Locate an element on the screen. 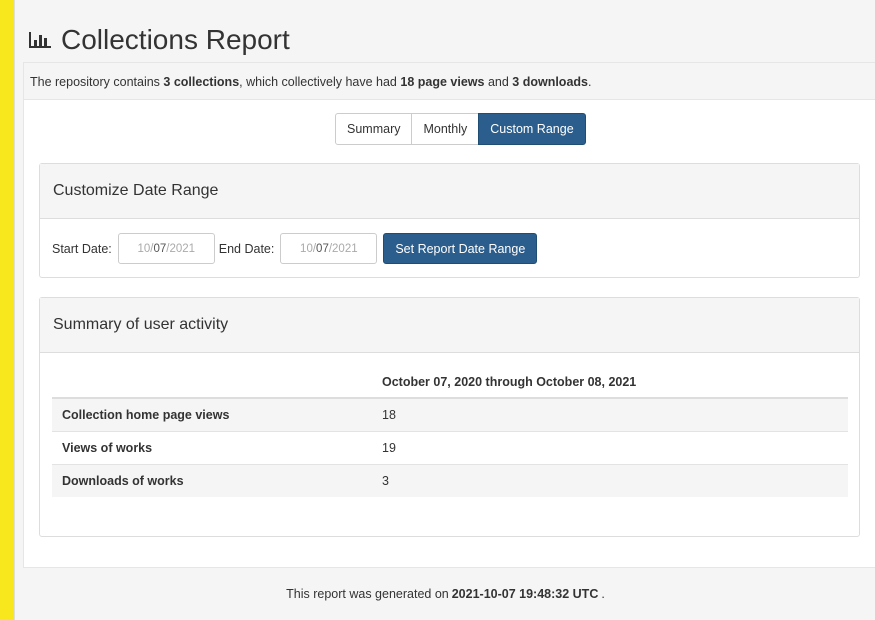 This screenshot has height=620, width=875. empty-header-cell is located at coordinates (217, 382).